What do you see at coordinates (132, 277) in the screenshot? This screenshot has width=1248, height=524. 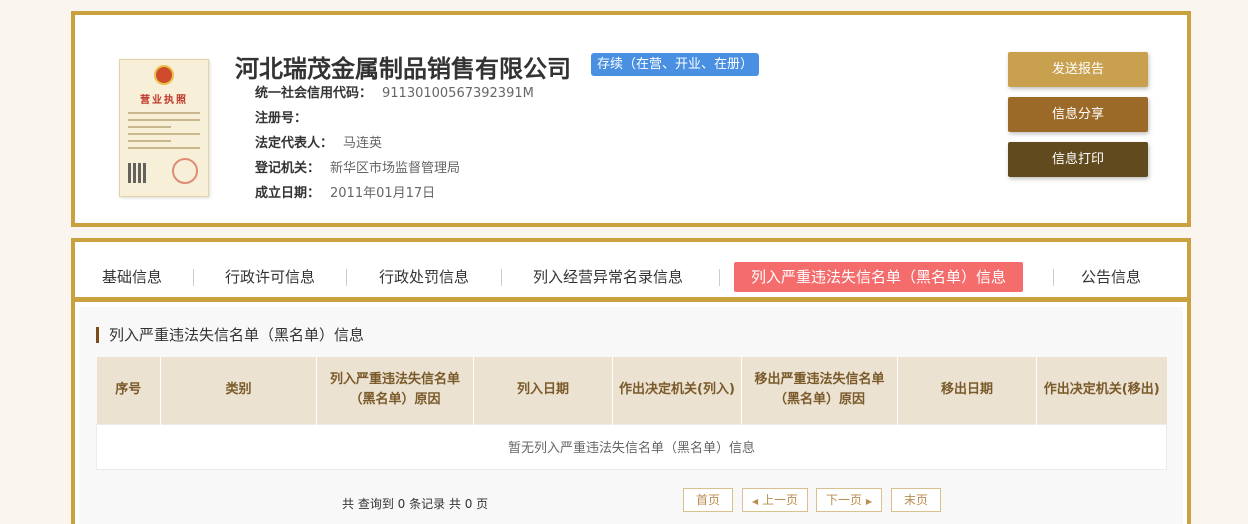 I see `tab-basic-info: 基础信息` at bounding box center [132, 277].